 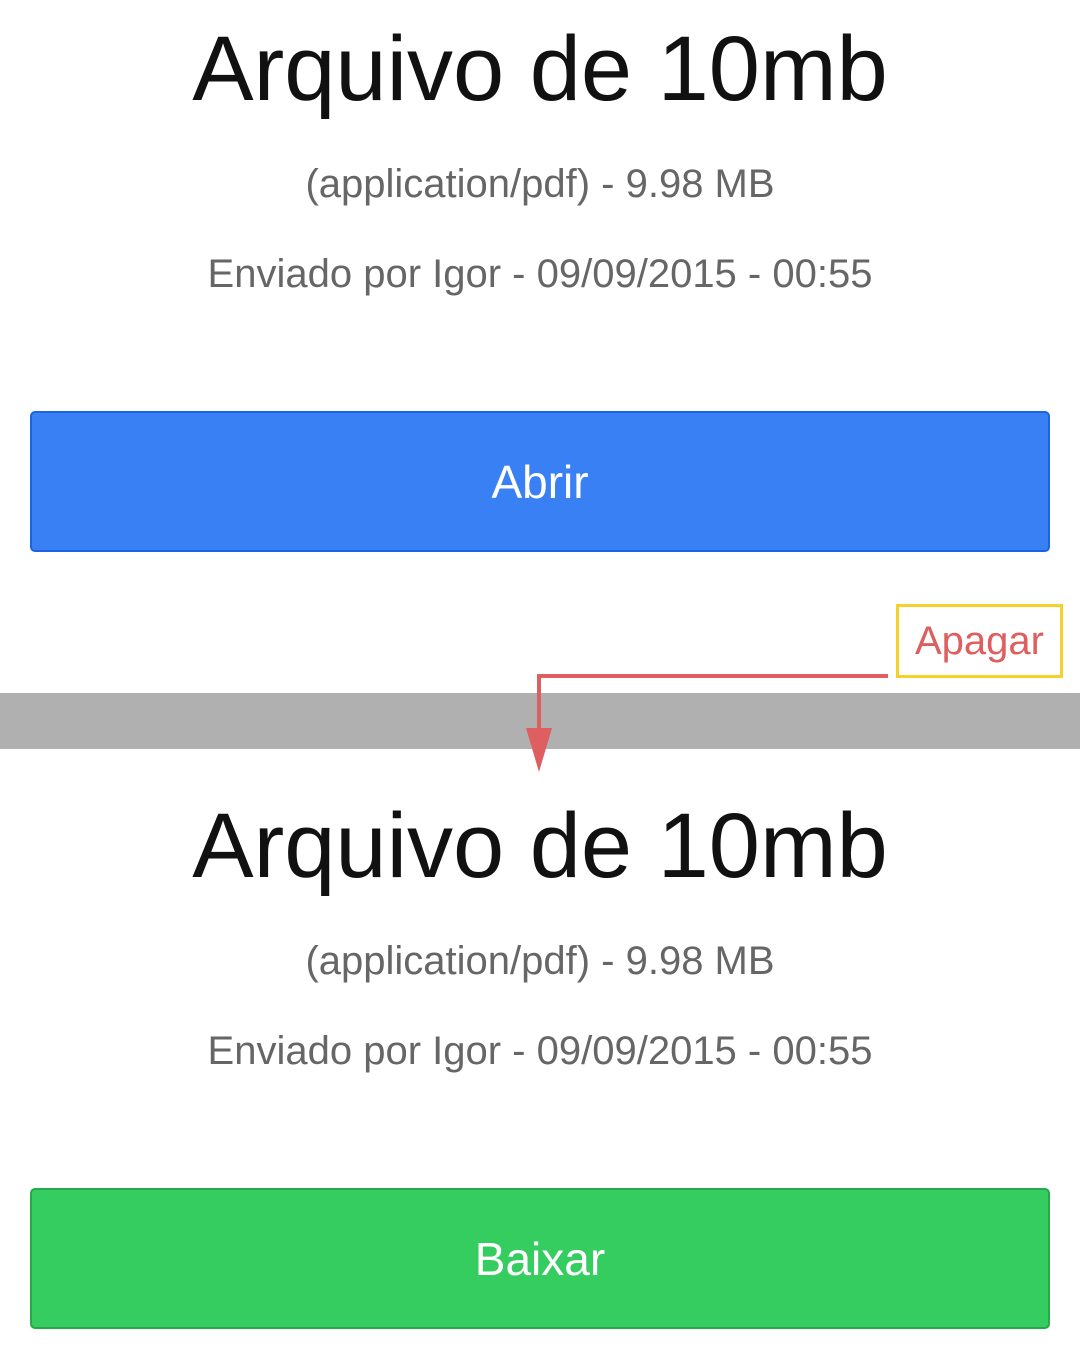 I want to click on section-divider, so click(x=540, y=721).